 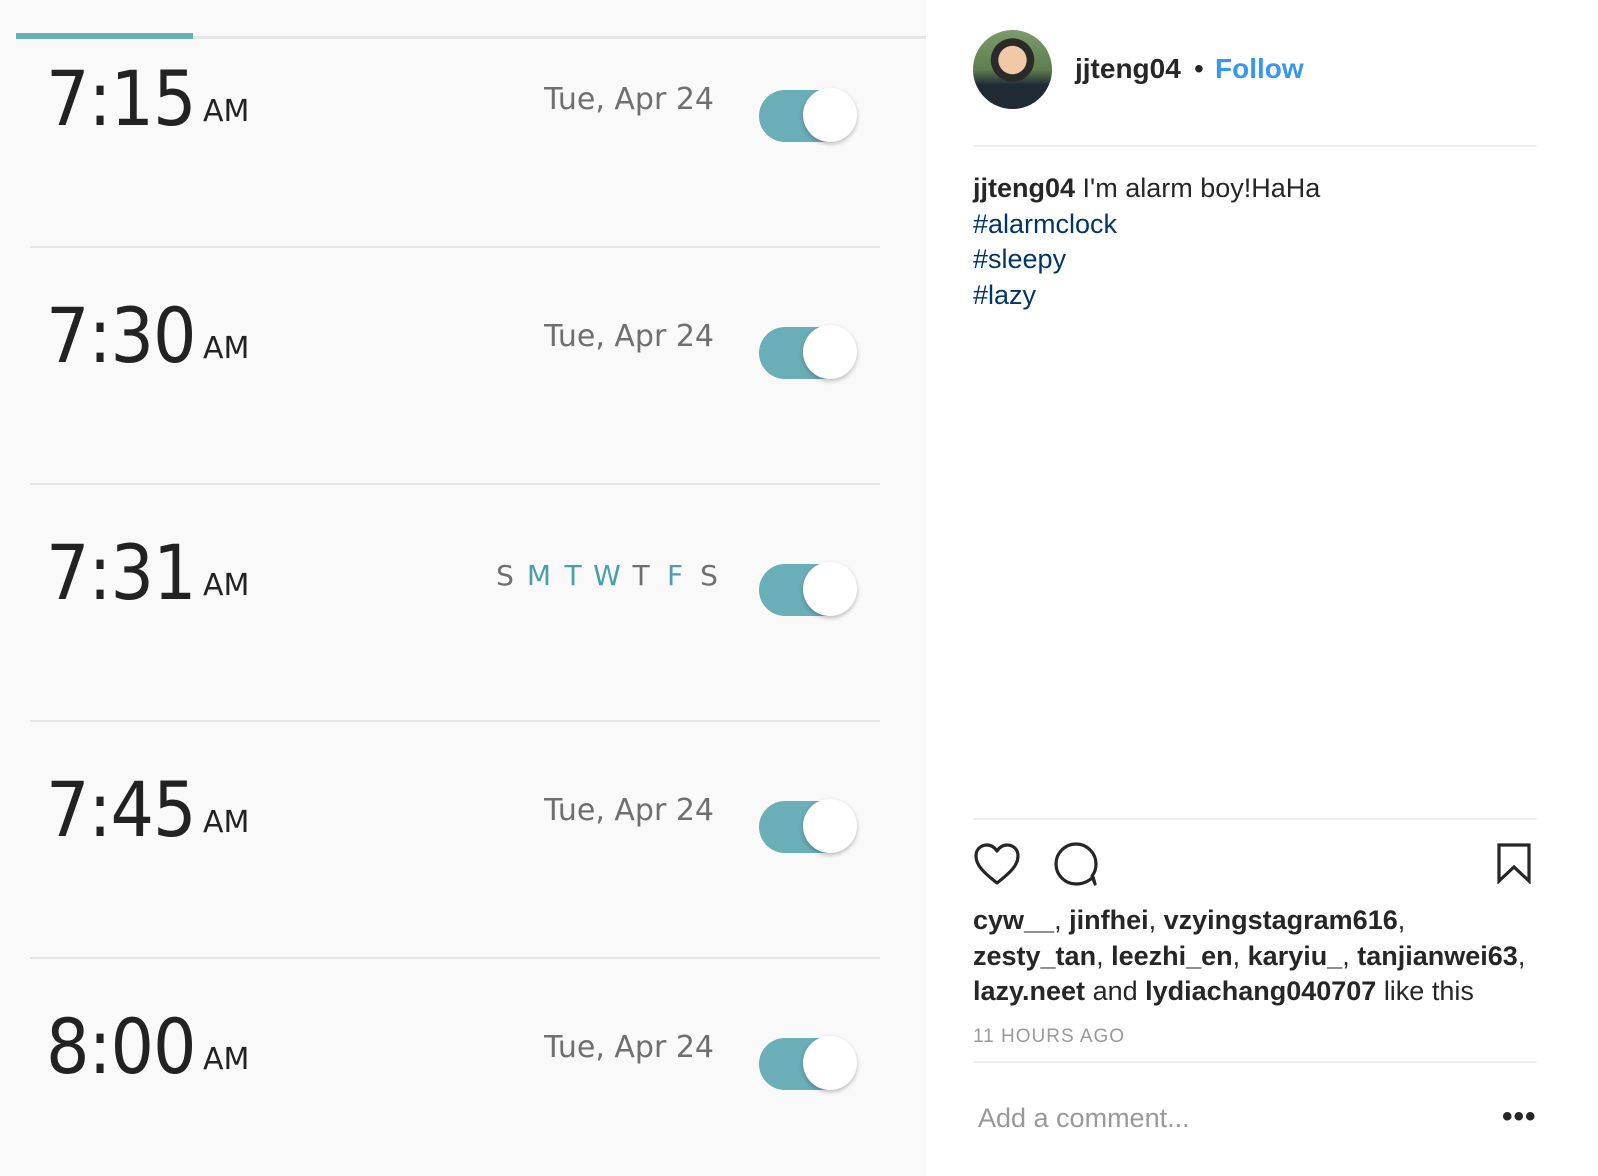 I want to click on liker-username: karyiu_, so click(x=1295, y=956).